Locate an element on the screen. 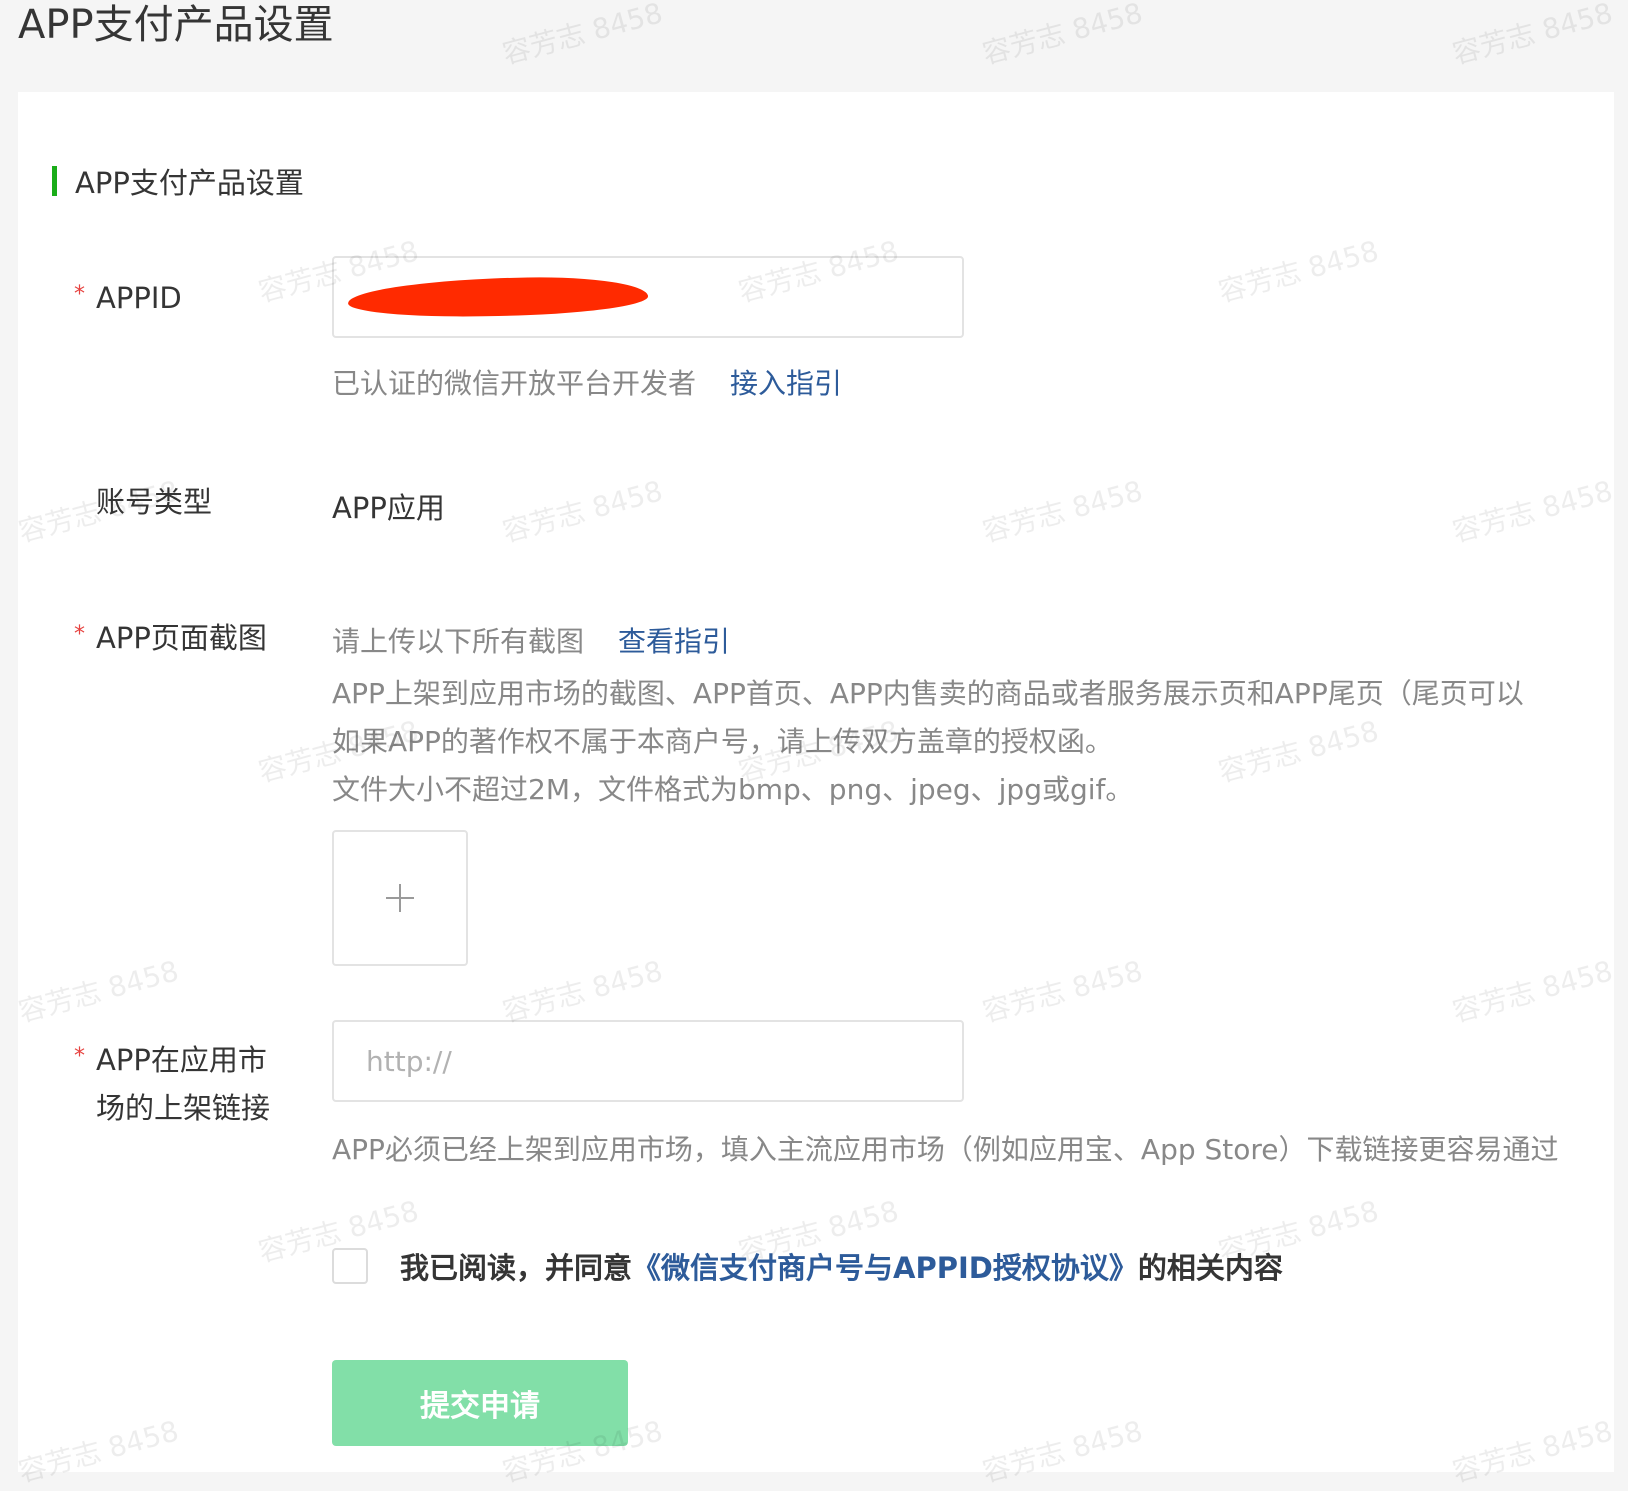 This screenshot has width=1628, height=1491. screenshots-desc-2: 如果APP的著作权不属于本商户号，请上传双方盖章的授权函。 is located at coordinates (722, 741).